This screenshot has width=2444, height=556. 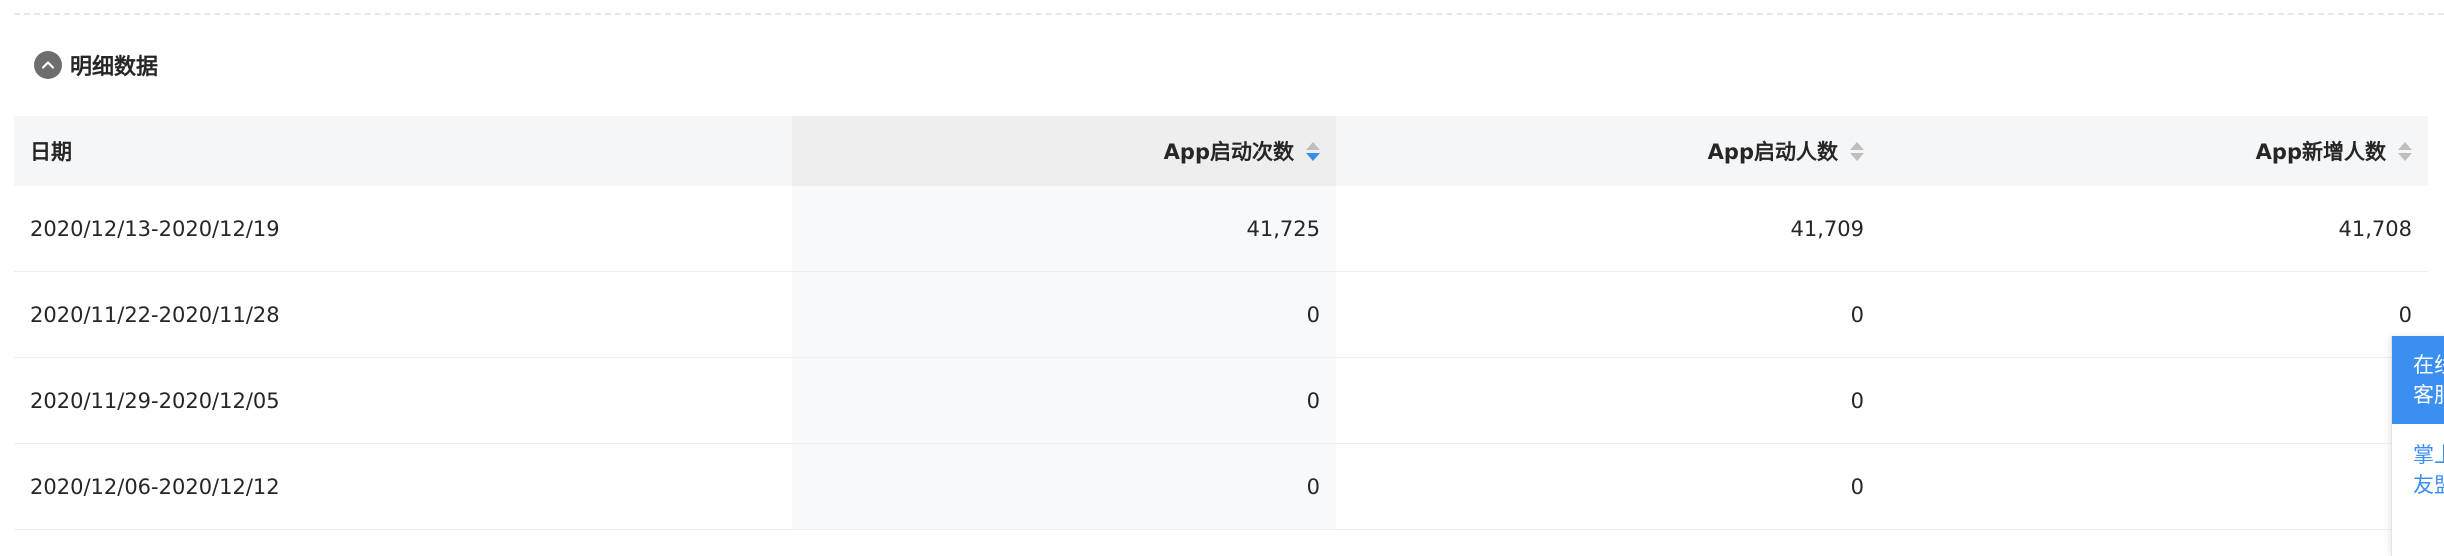 I want to click on section-header: 明细数据, so click(x=96, y=65).